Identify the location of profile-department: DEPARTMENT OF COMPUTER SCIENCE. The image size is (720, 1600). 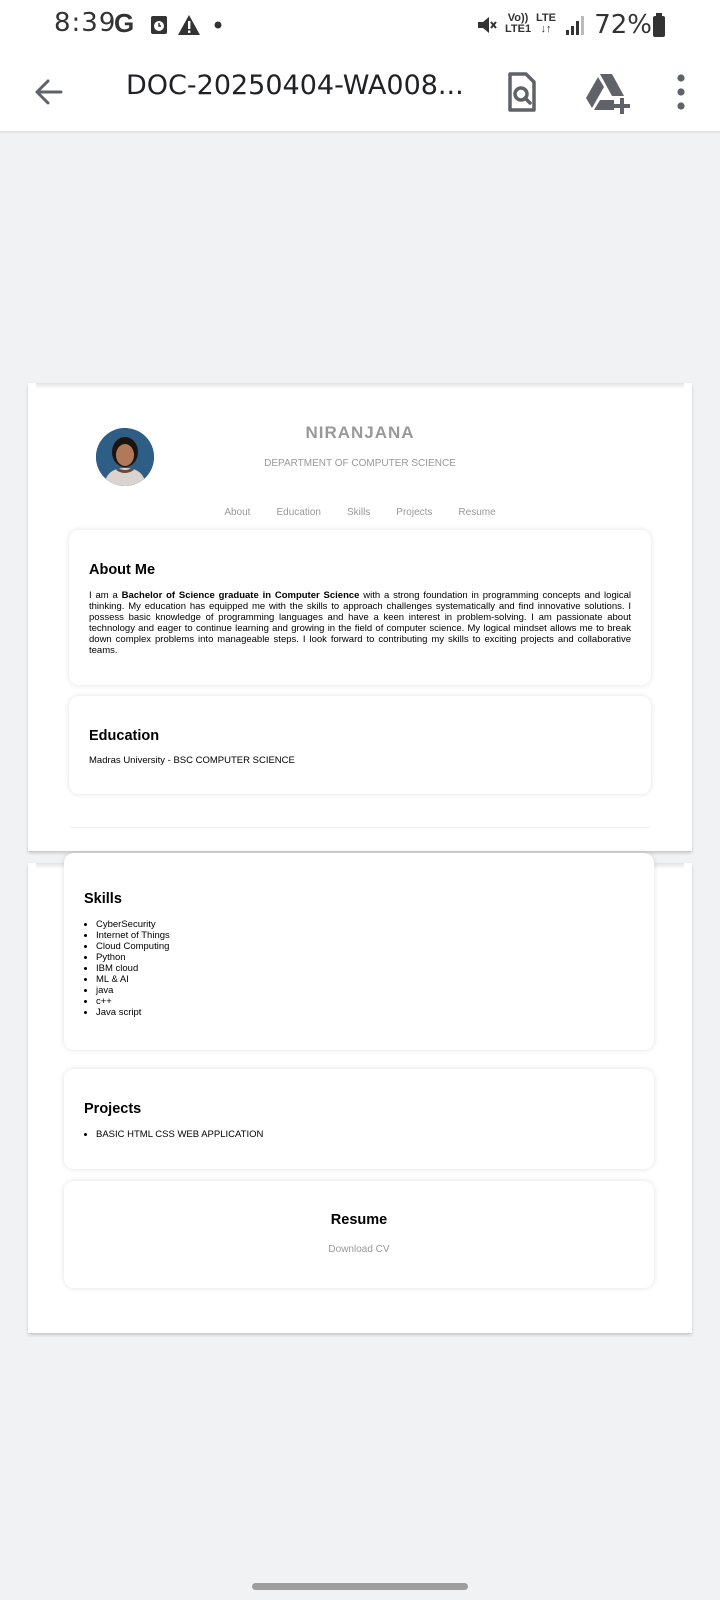
(360, 463).